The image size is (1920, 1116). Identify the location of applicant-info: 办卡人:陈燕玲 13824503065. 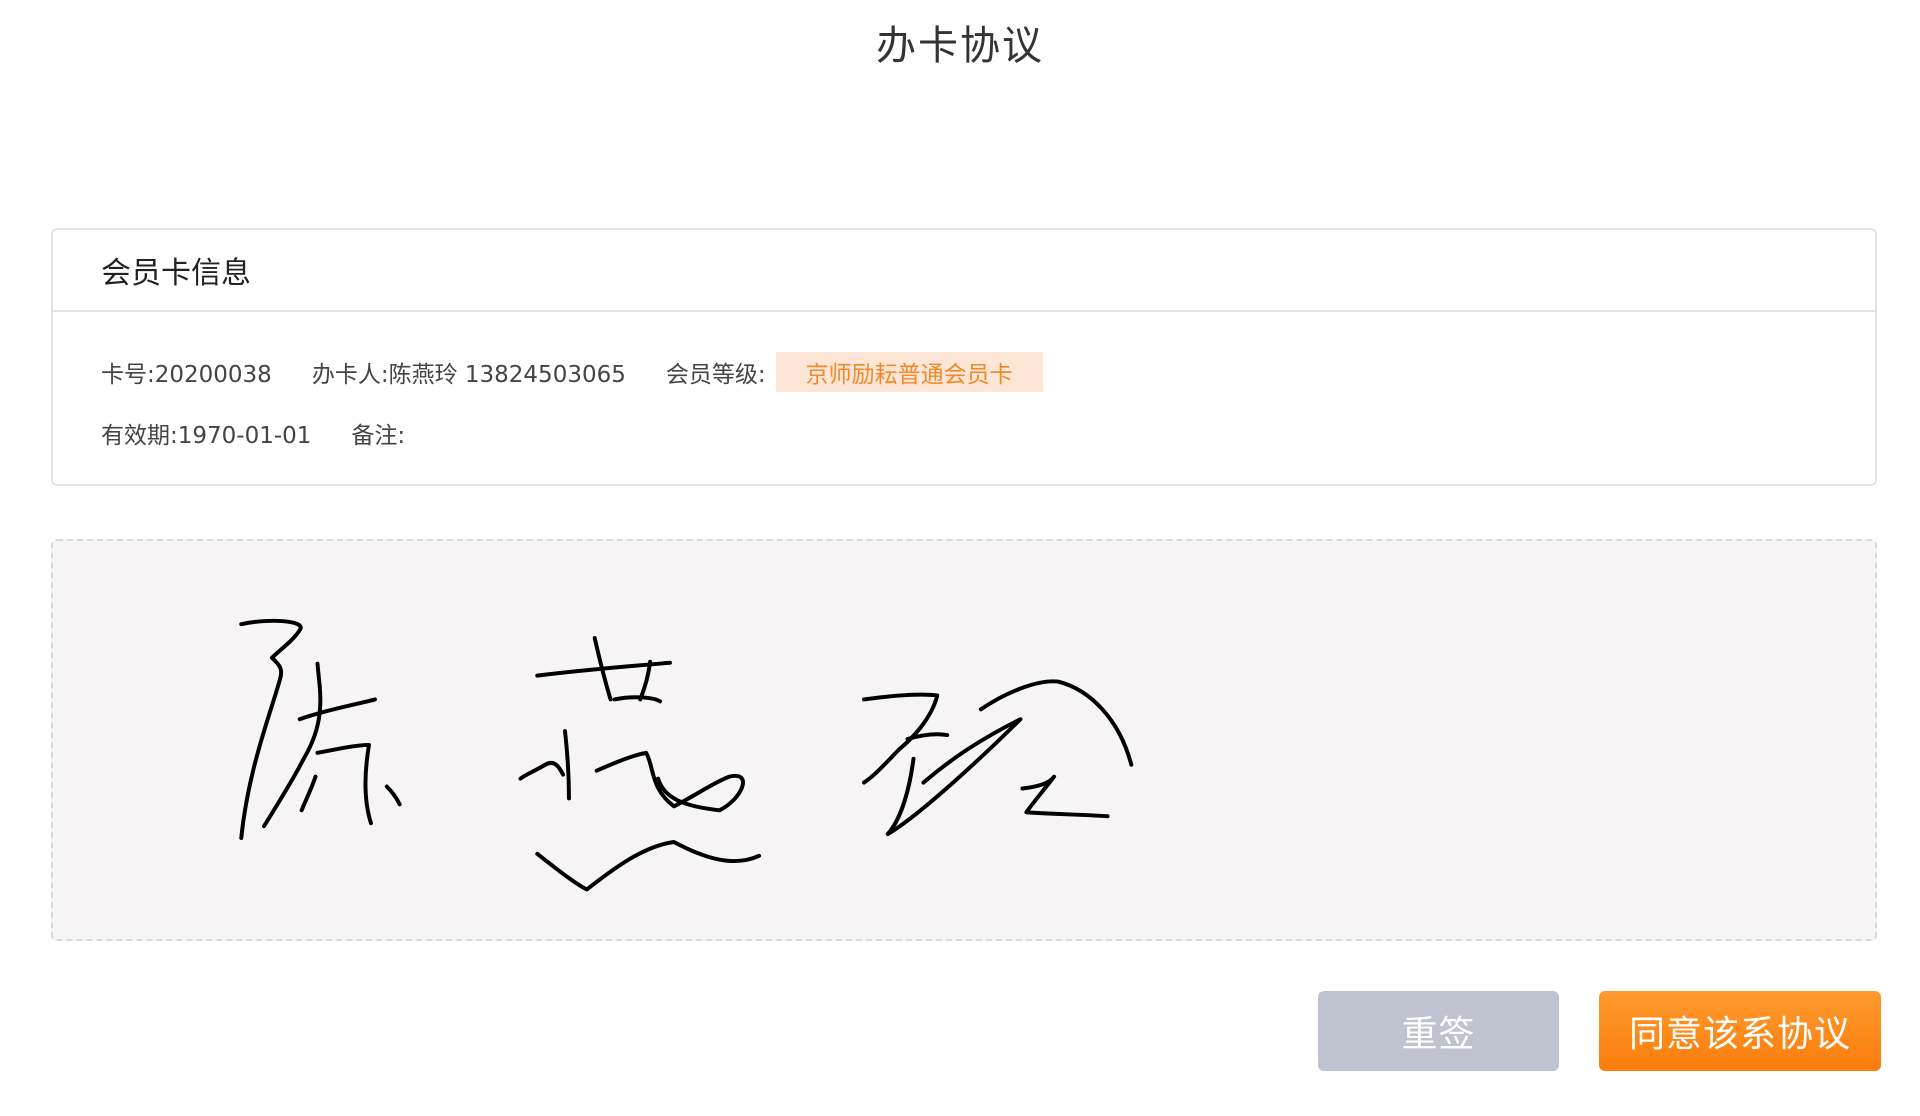
(468, 375).